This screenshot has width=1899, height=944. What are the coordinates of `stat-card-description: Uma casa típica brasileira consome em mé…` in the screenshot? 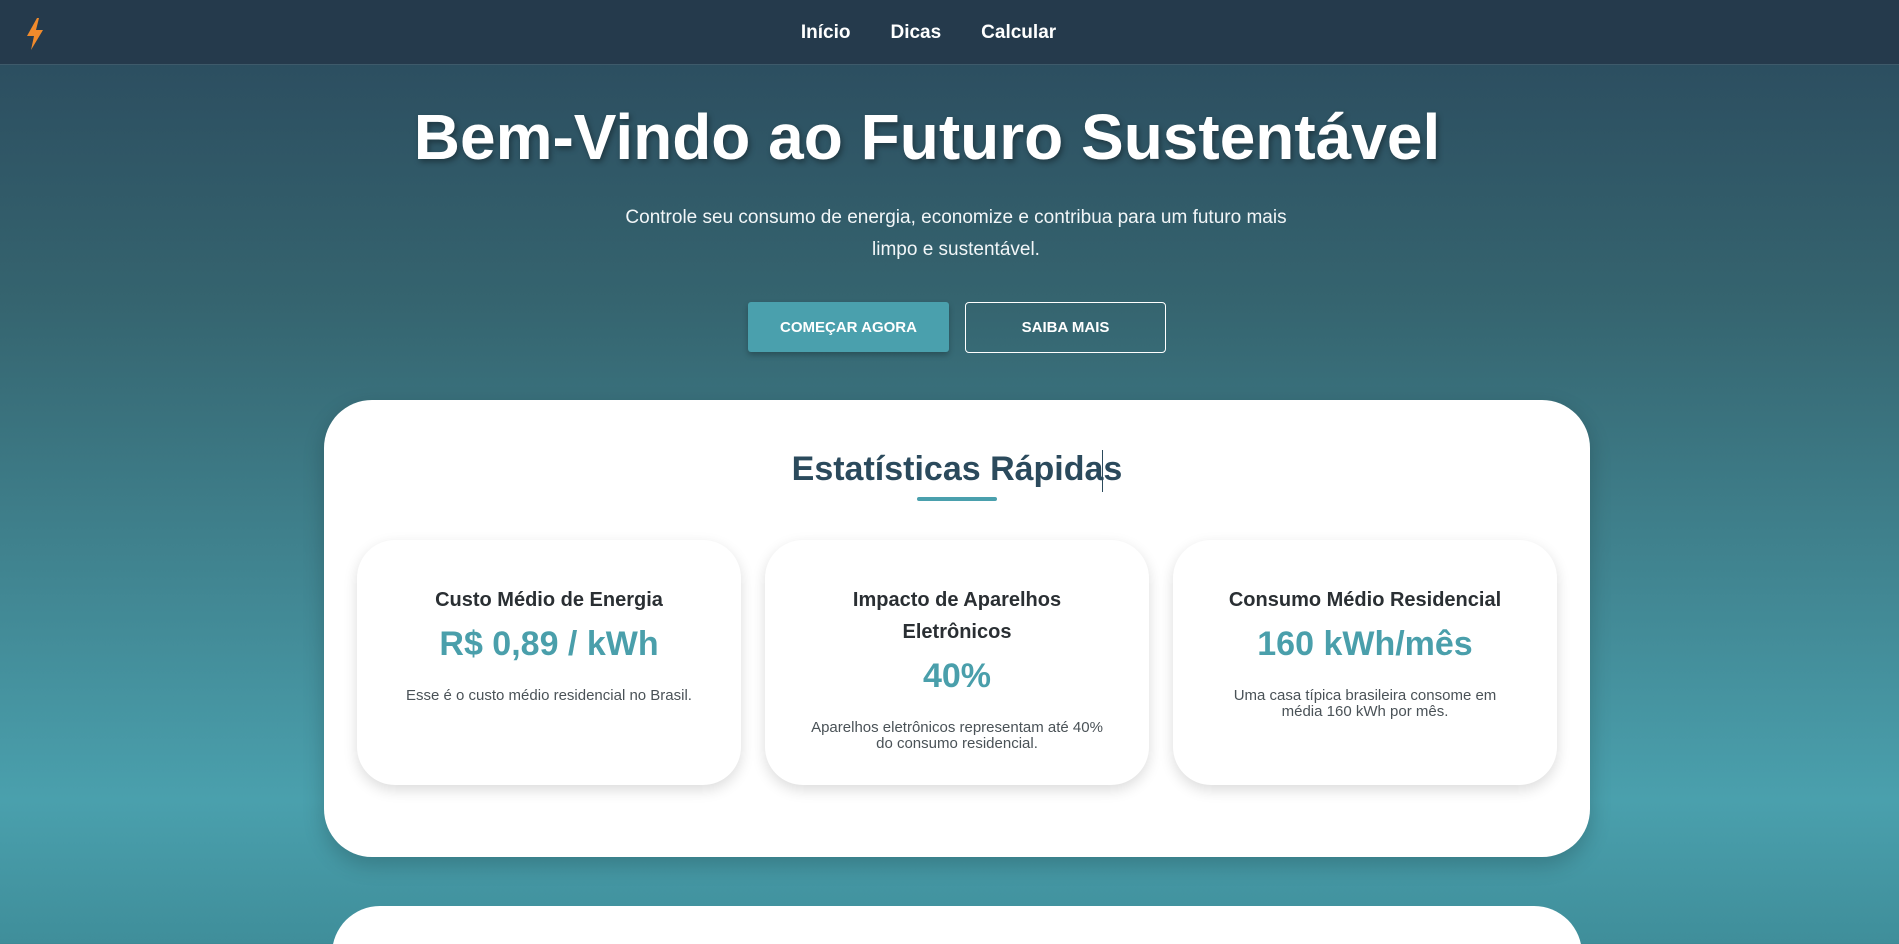 It's located at (1365, 703).